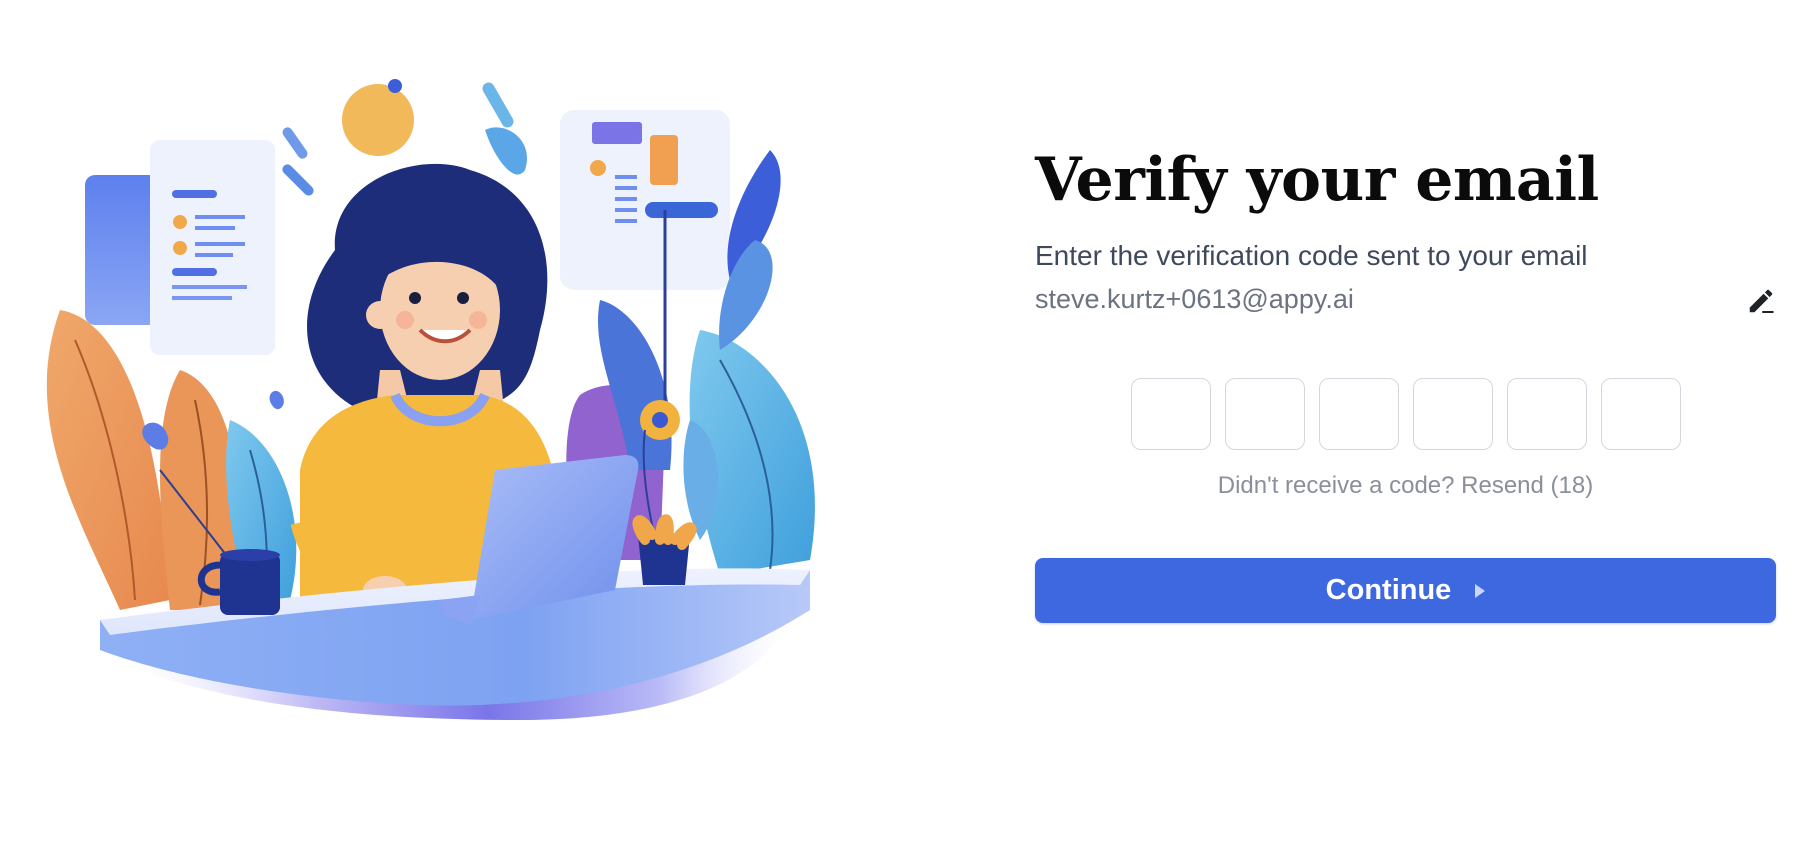 The image size is (1820, 862). Describe the element at coordinates (1405, 302) in the screenshot. I see `email-row: steve.kurtz+0613@appy.ai` at that location.